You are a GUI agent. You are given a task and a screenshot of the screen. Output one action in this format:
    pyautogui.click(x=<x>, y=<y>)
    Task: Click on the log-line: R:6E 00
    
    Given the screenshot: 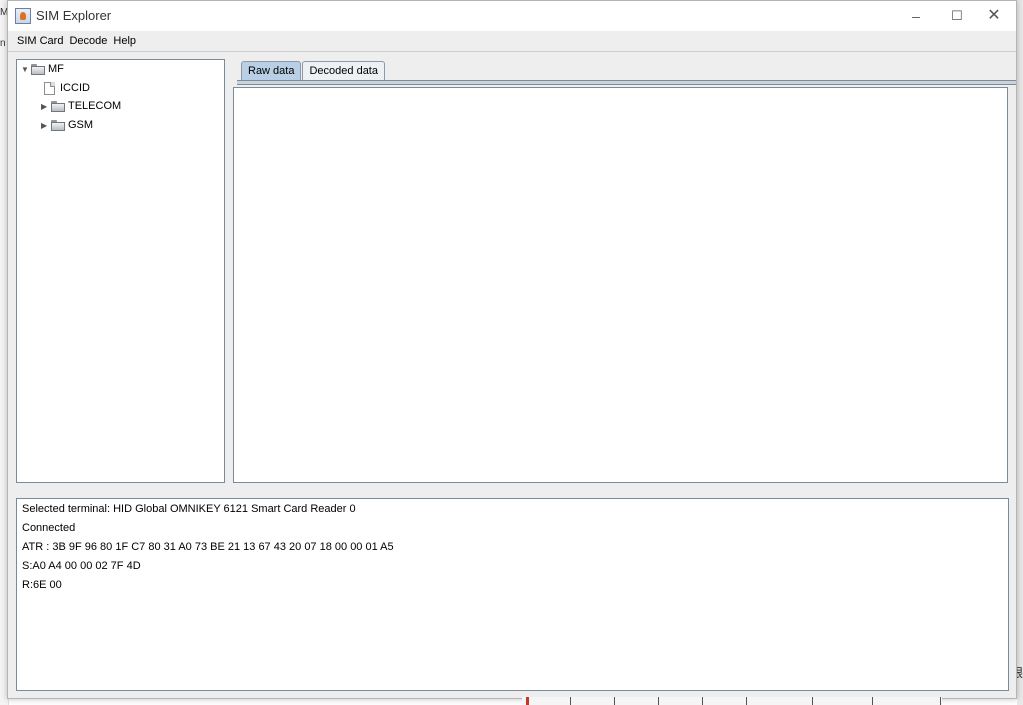 What is the action you would take?
    pyautogui.click(x=42, y=585)
    